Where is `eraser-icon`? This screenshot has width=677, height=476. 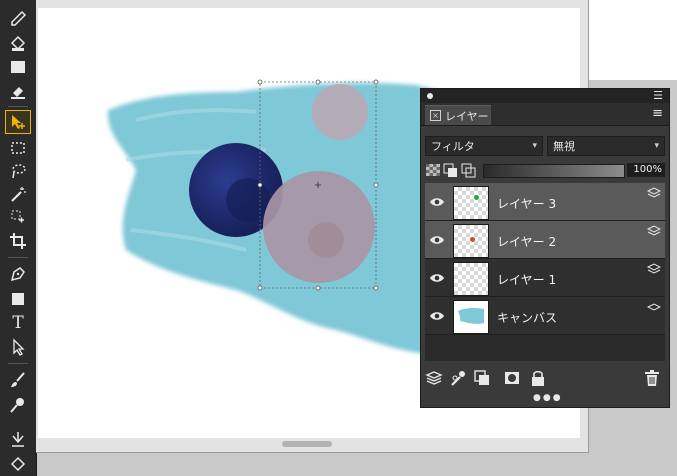 eraser-icon is located at coordinates (18, 91).